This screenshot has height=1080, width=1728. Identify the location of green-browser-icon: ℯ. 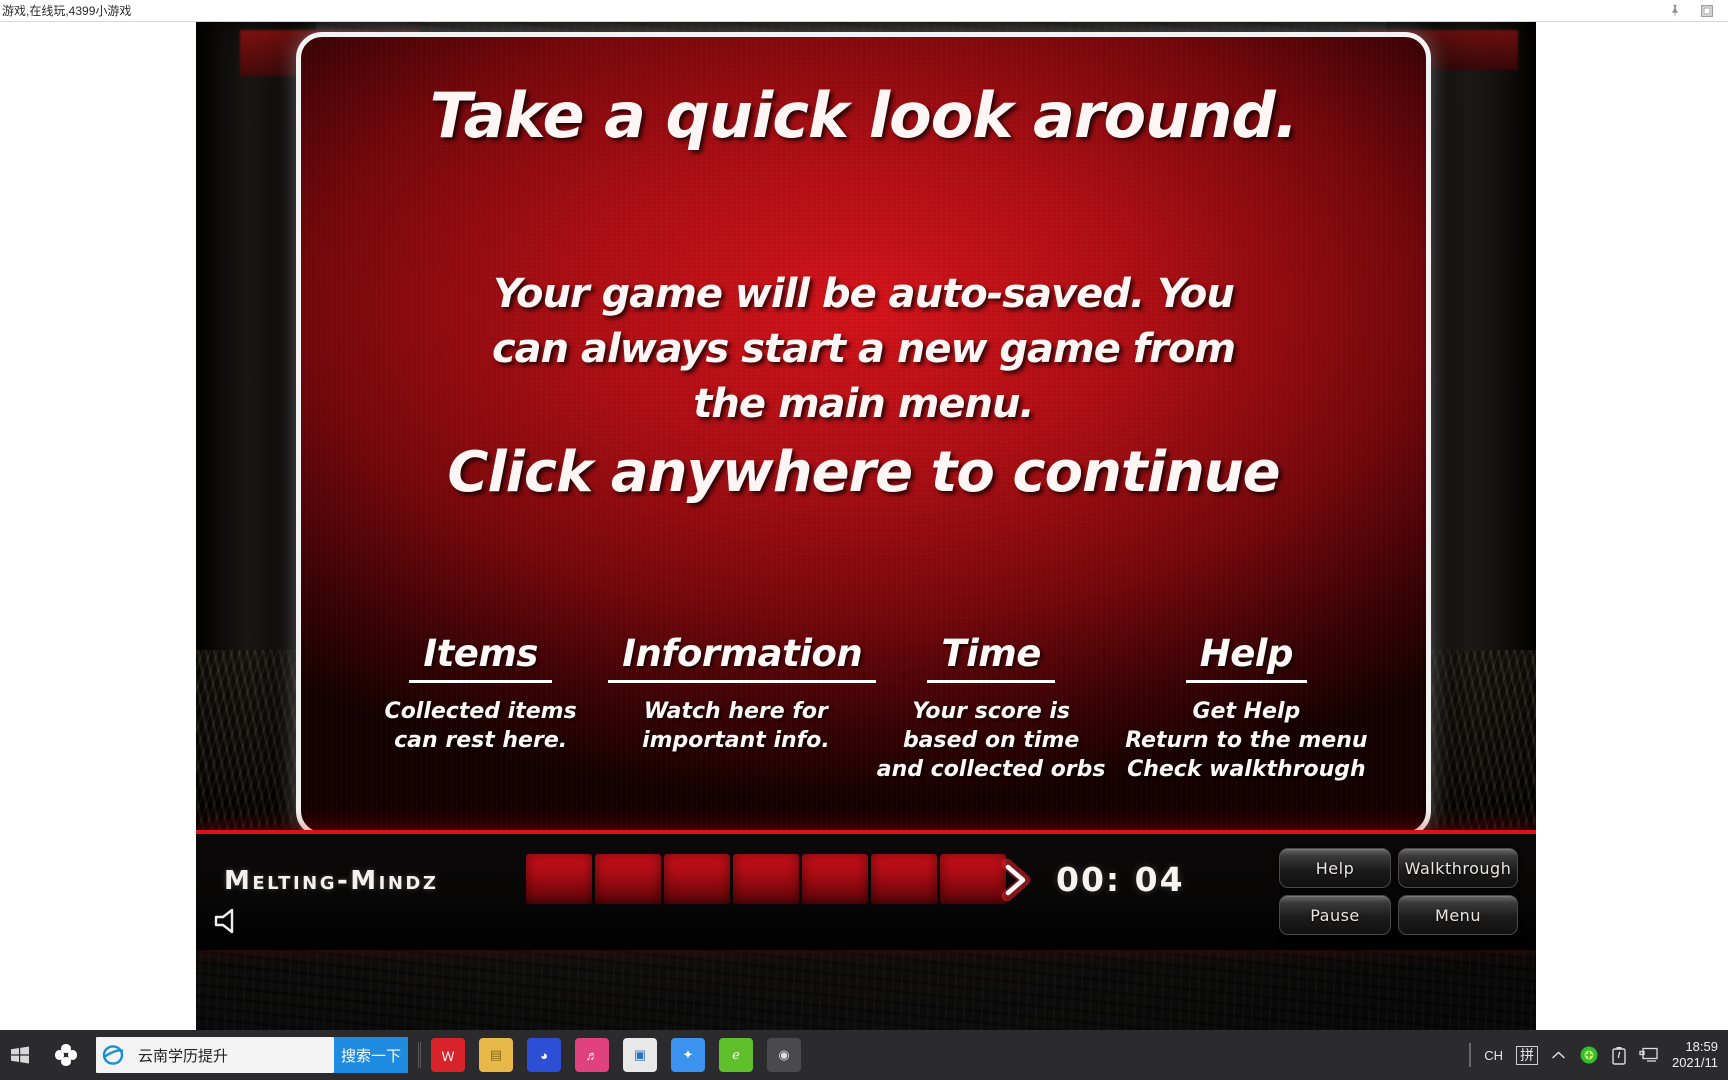
(736, 1055).